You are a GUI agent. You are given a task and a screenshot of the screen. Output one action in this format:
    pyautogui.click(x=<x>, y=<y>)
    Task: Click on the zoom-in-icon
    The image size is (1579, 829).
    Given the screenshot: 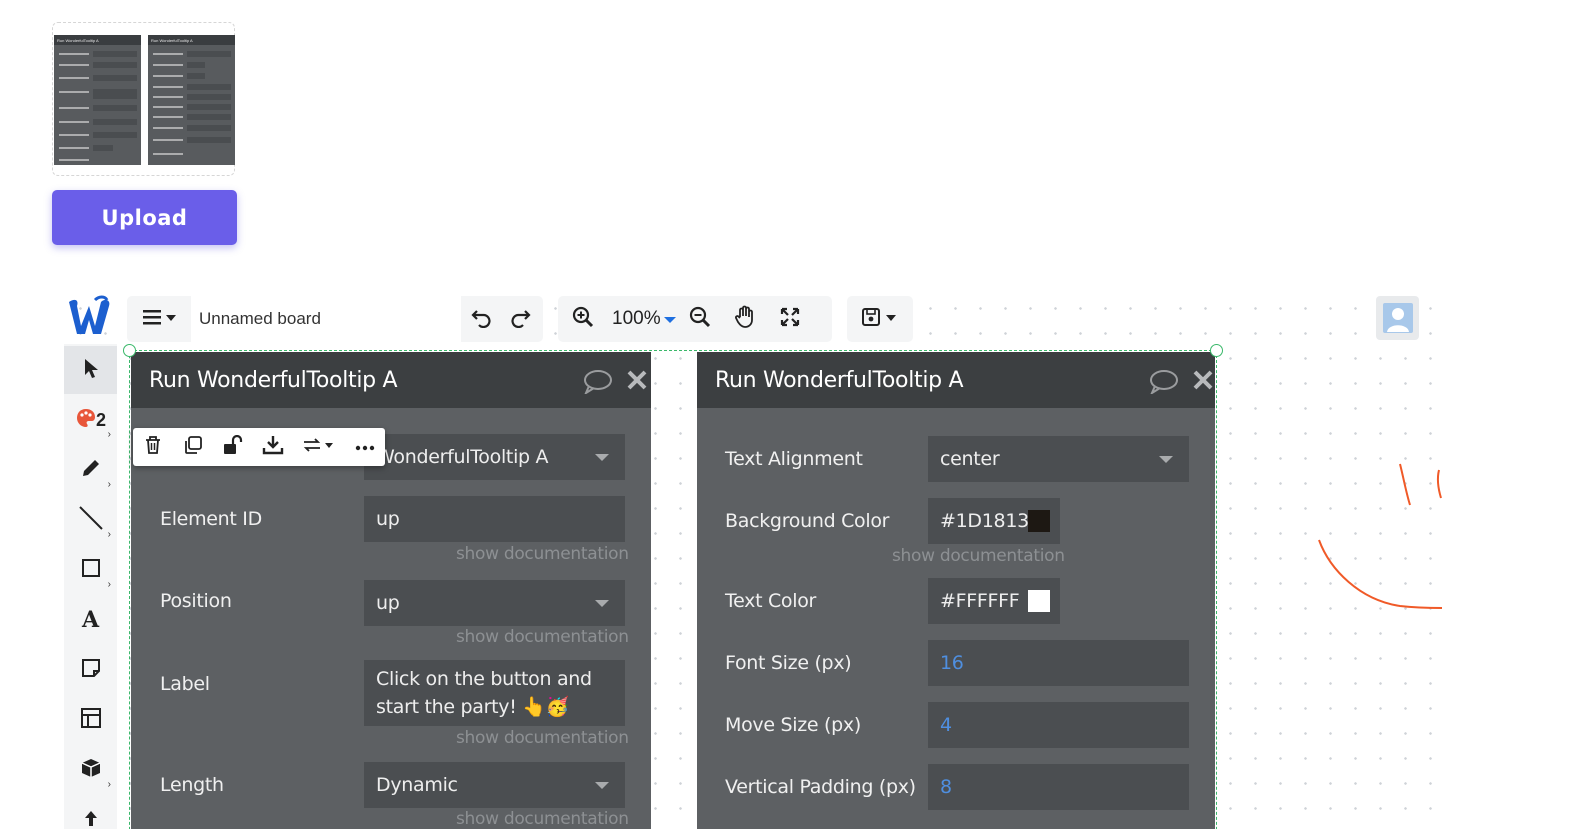 What is the action you would take?
    pyautogui.click(x=583, y=319)
    